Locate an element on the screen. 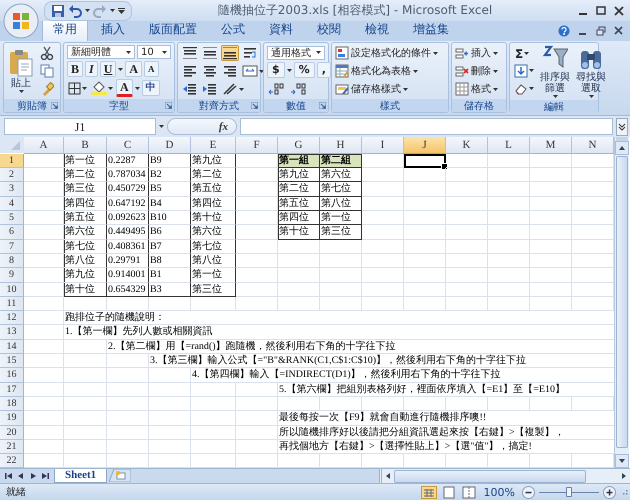 This screenshot has height=500, width=630. orientation-button is located at coordinates (233, 89).